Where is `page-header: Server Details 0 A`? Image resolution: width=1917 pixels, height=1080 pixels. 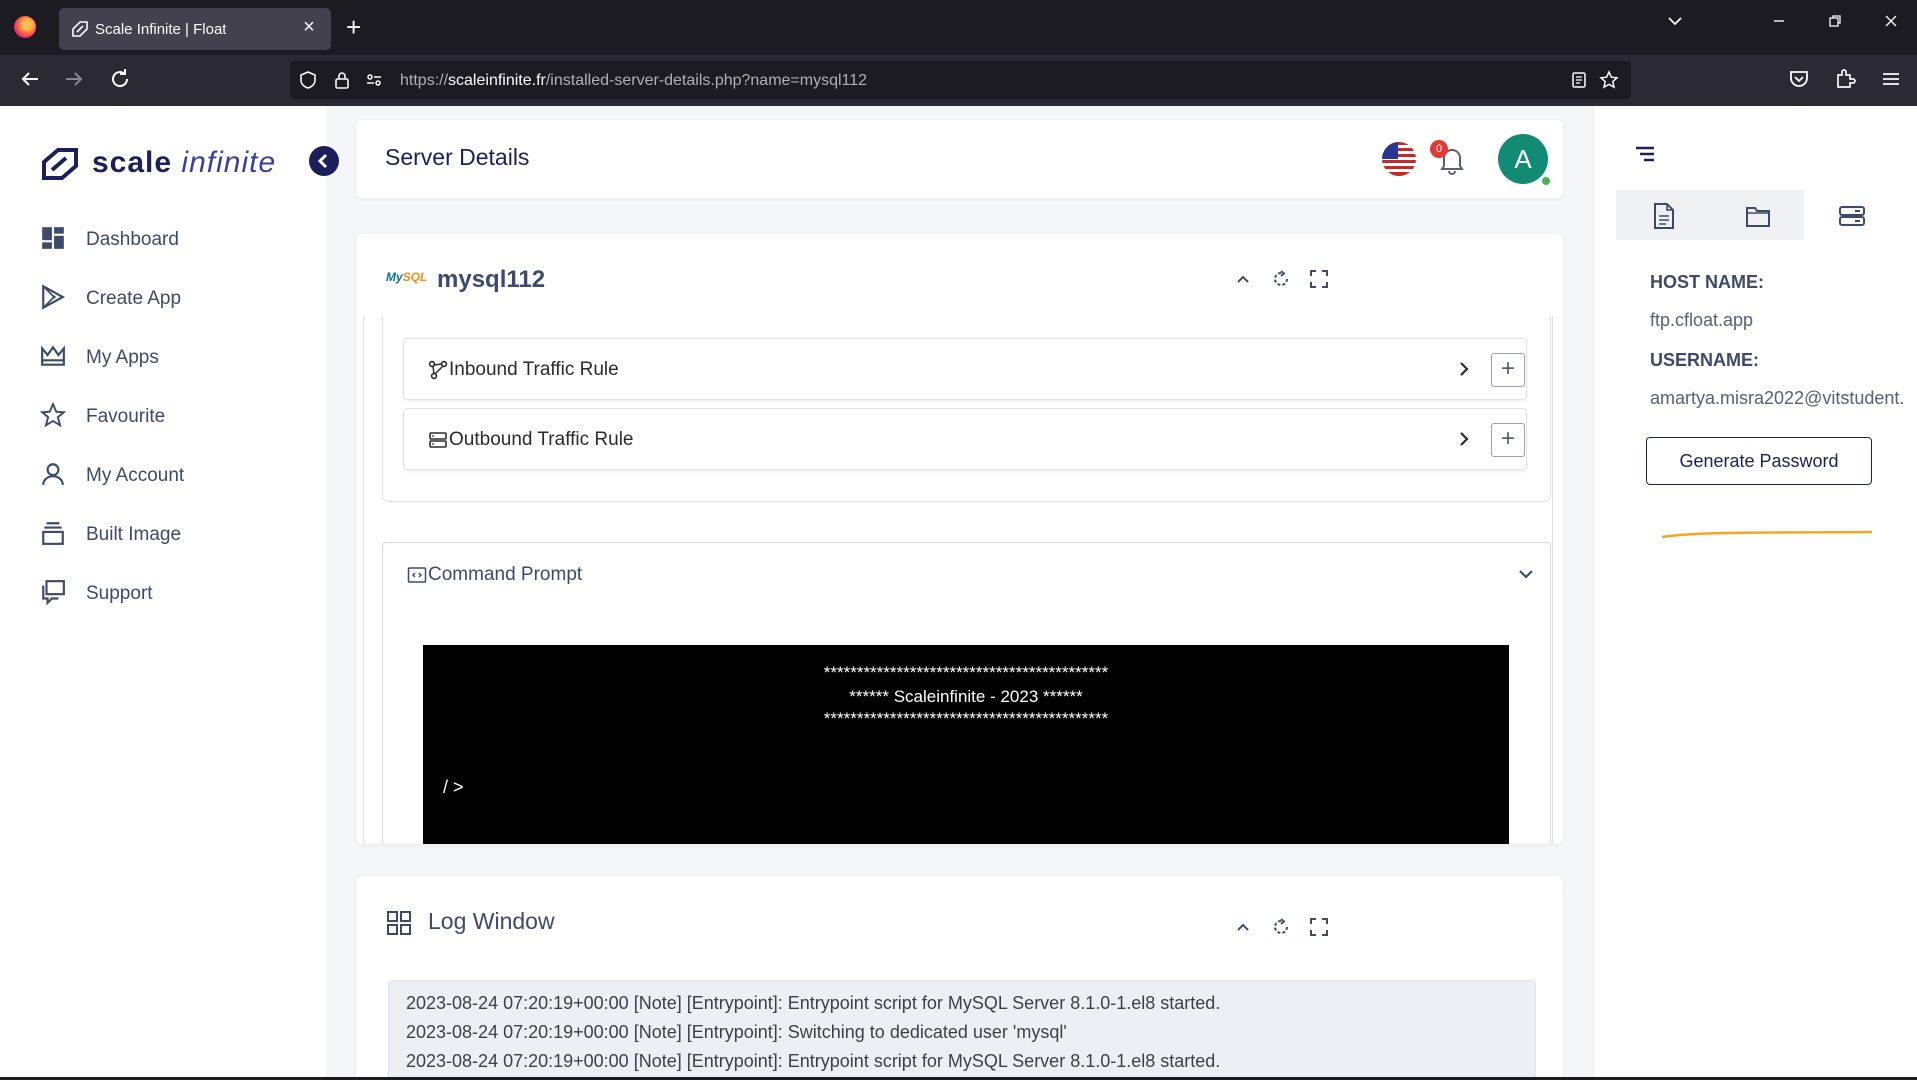 page-header: Server Details 0 A is located at coordinates (959, 159).